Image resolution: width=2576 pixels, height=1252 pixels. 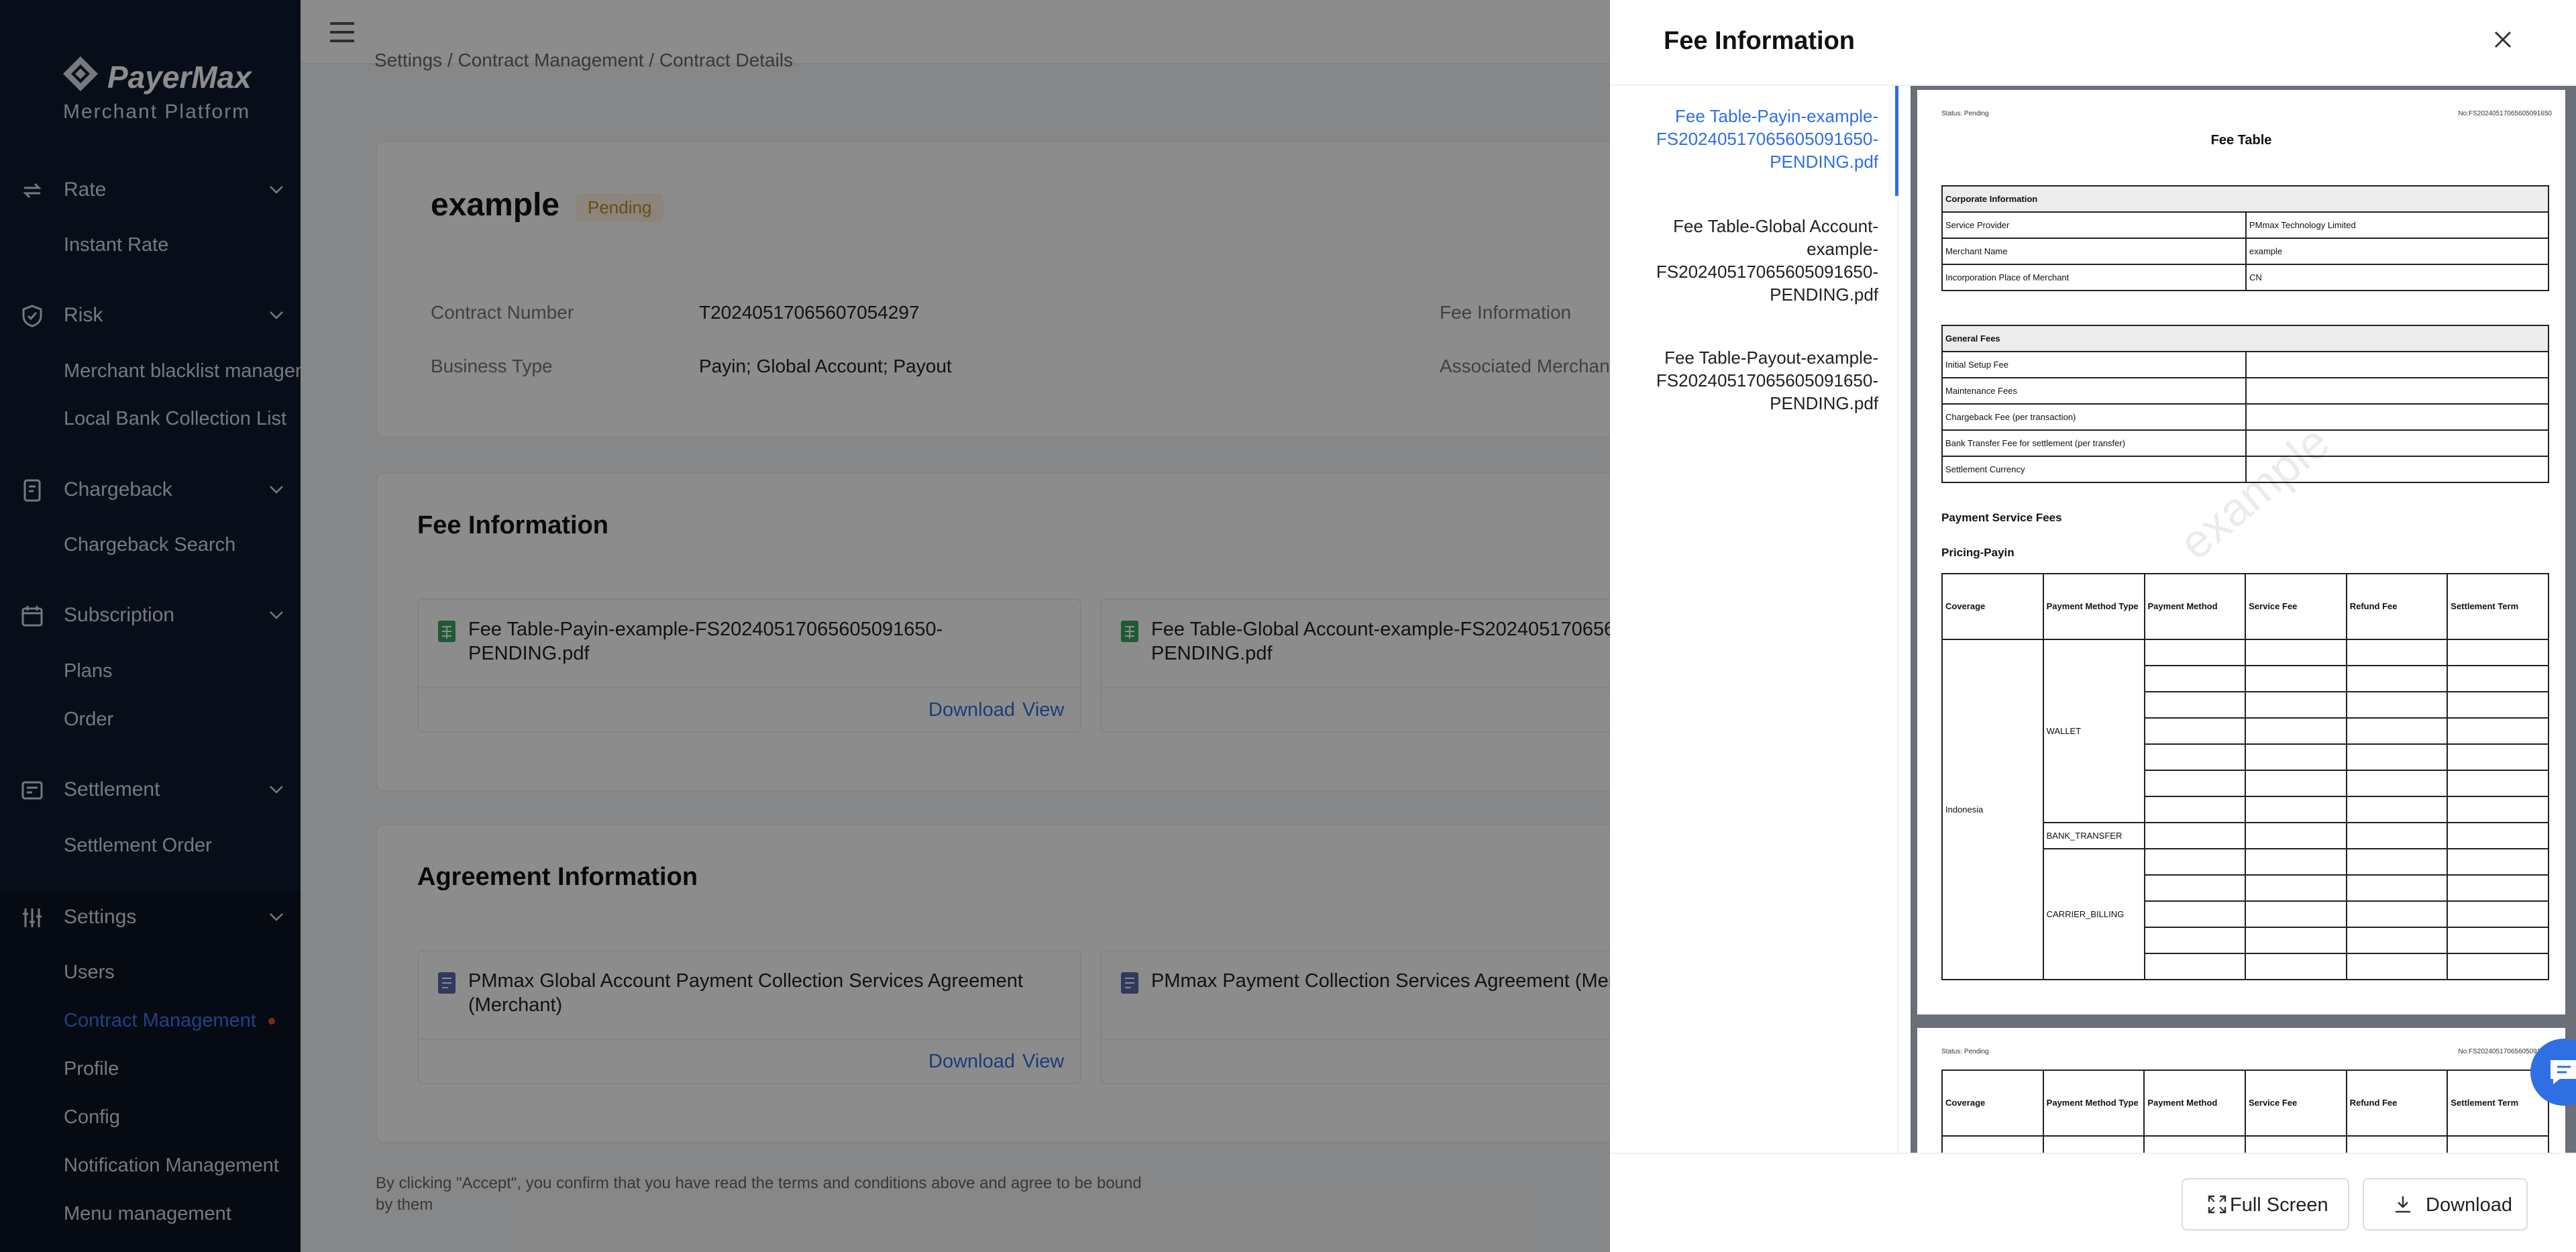 I want to click on table-row: Incorporation Place of Merchant CN, so click(x=2245, y=277).